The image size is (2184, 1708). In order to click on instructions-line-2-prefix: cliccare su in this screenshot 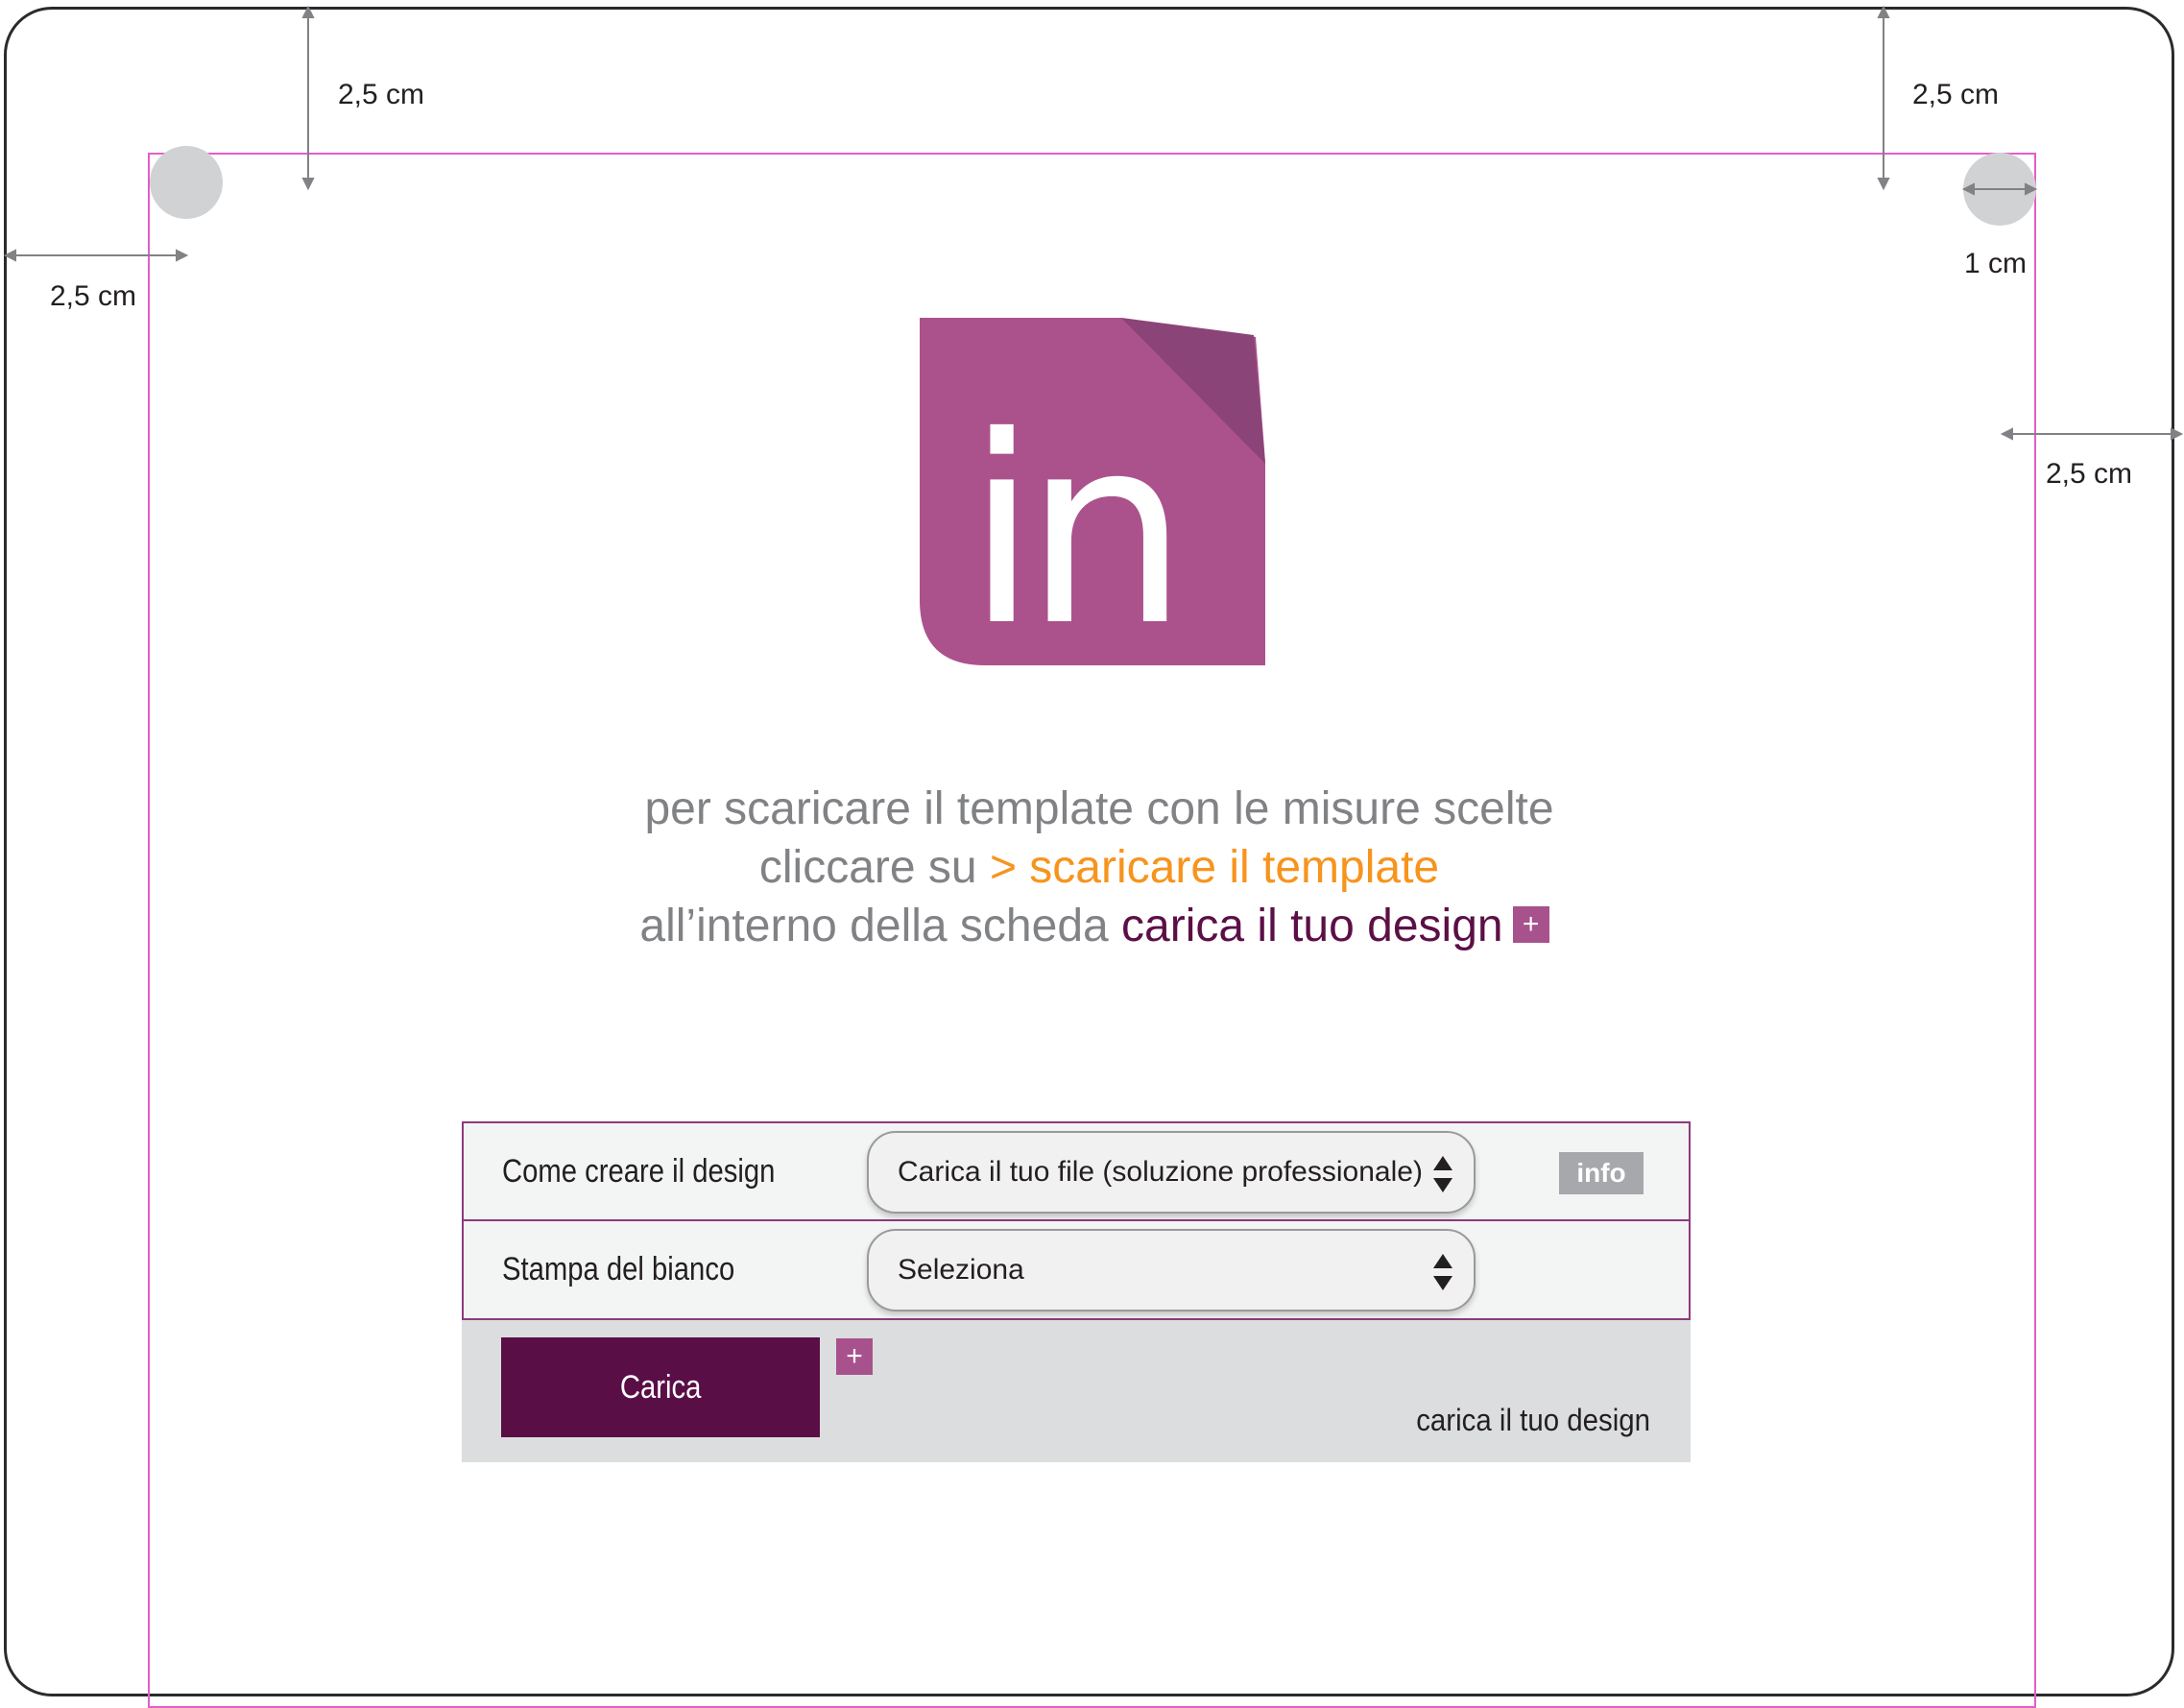, I will do `click(874, 867)`.